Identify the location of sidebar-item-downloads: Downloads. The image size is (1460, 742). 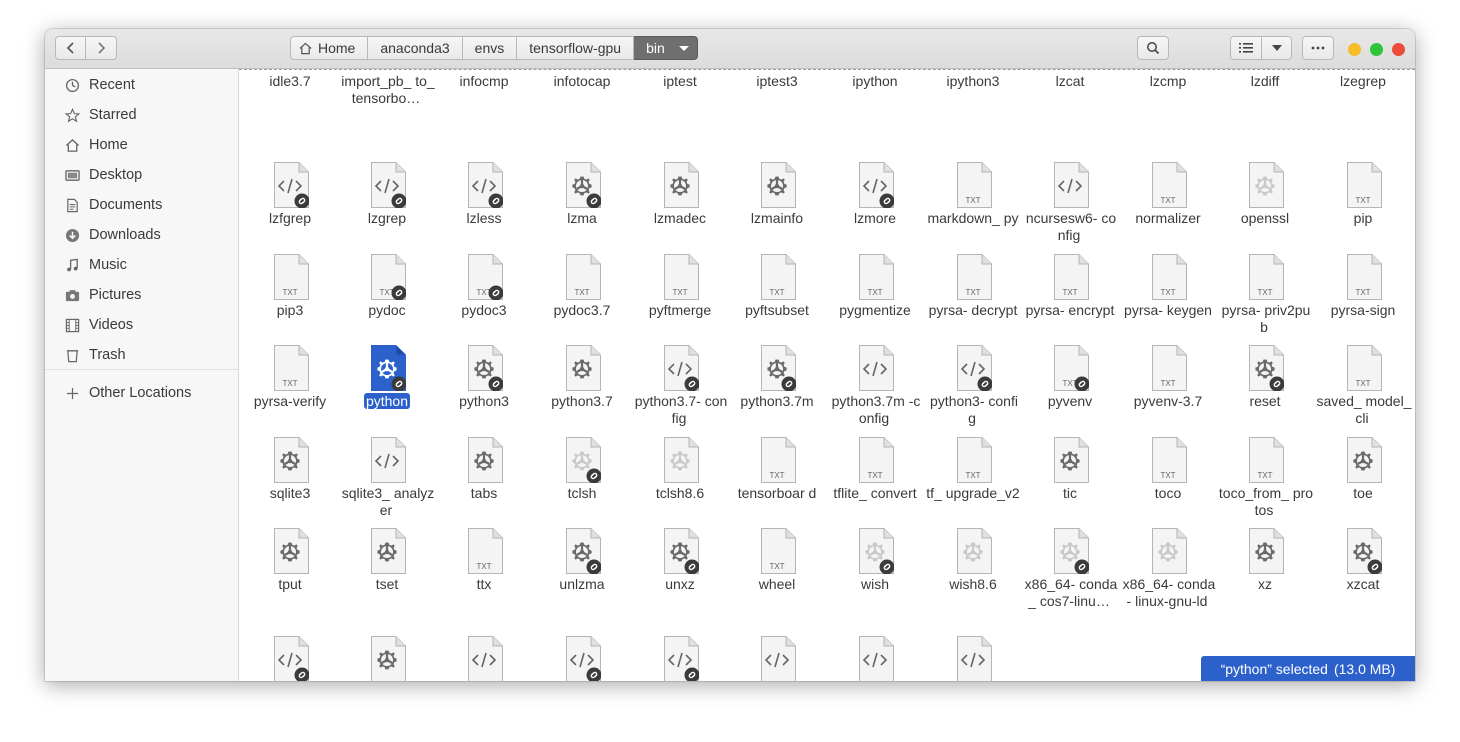
(141, 235).